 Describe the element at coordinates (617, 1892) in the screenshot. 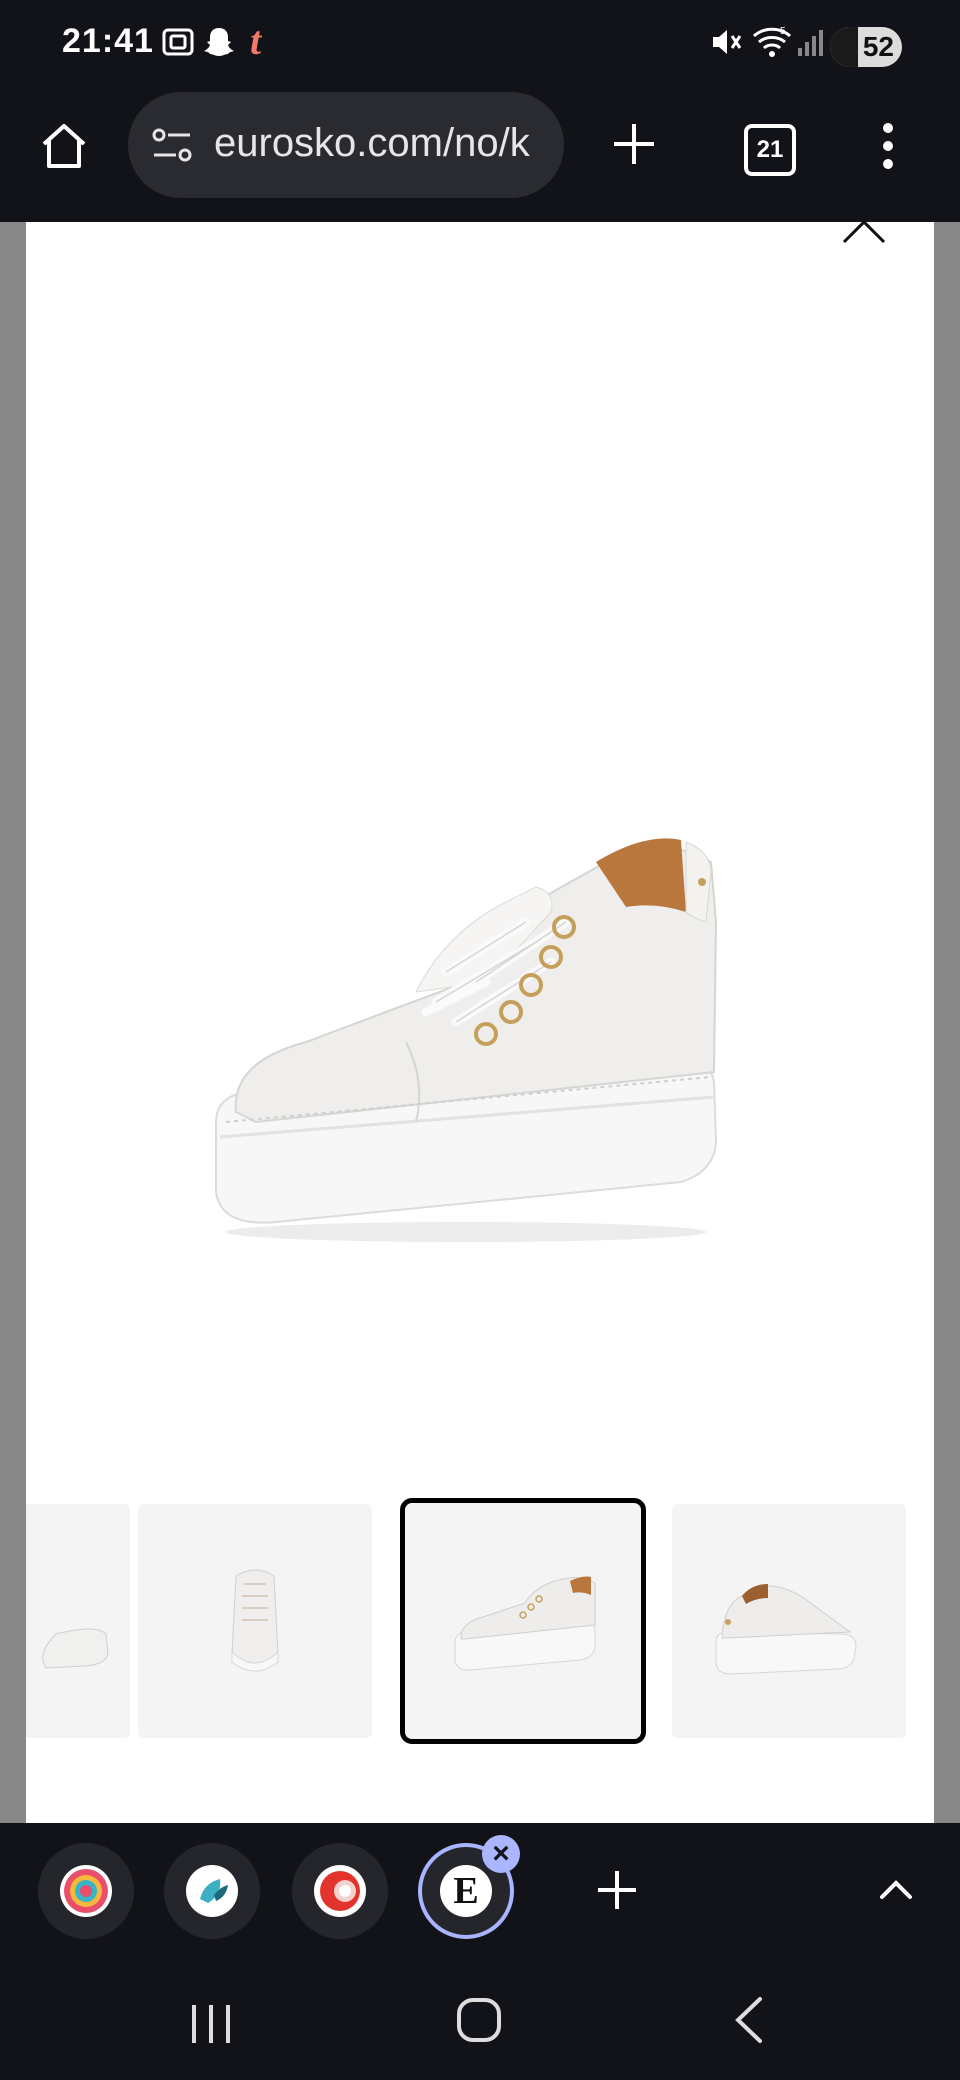

I see `add-tab-group-icon` at that location.